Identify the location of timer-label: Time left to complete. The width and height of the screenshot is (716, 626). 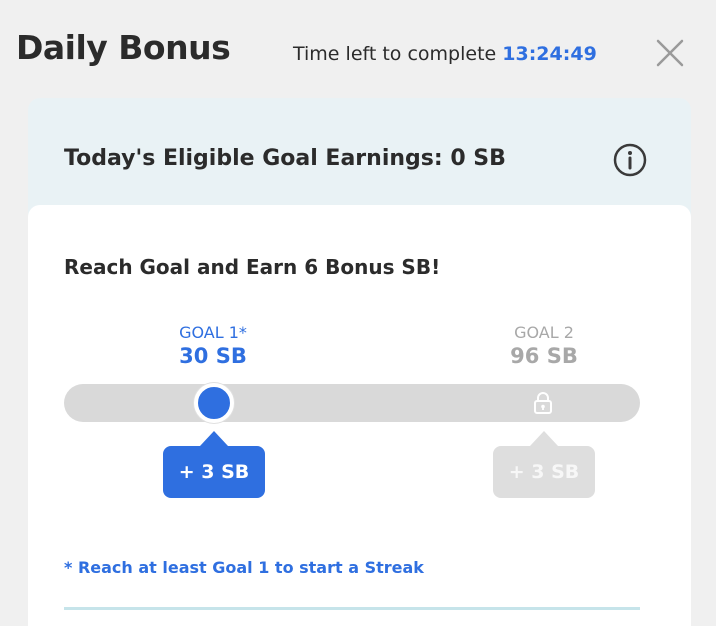
(395, 54).